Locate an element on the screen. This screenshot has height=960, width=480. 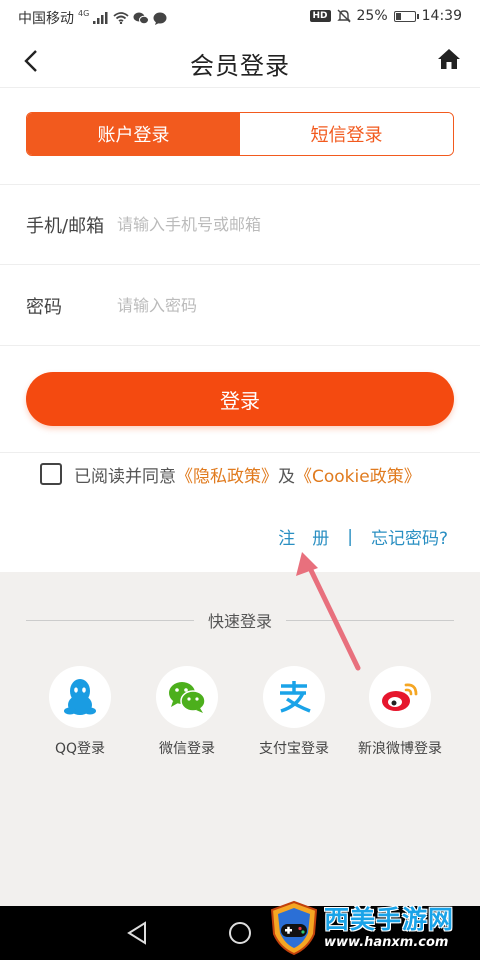
nav-home-icon is located at coordinates (240, 933).